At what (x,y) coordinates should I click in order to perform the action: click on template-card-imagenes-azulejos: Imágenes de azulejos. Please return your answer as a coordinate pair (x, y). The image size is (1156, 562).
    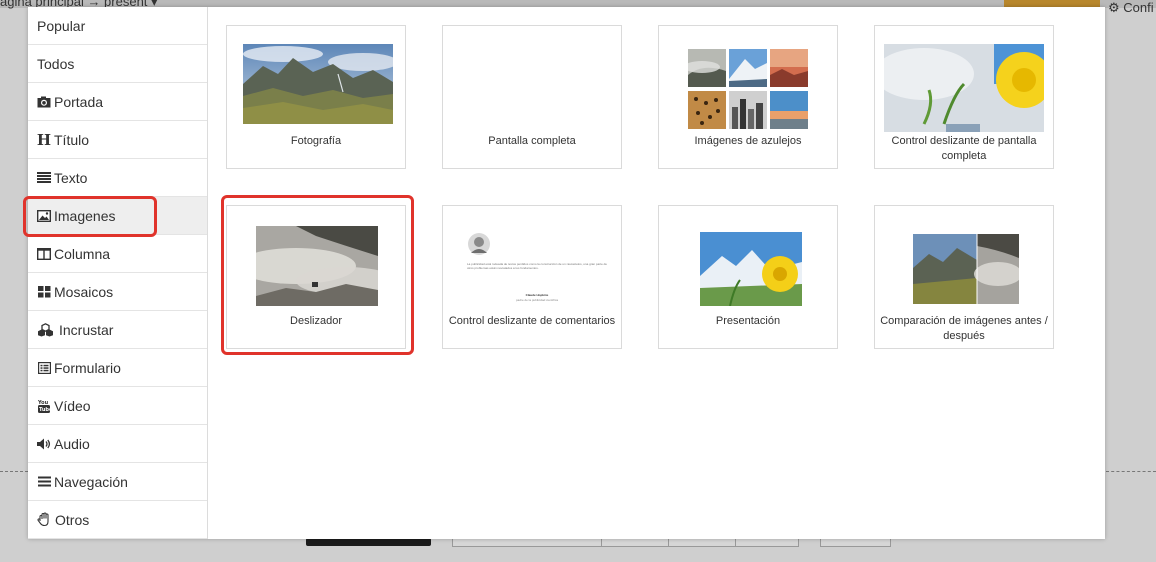
    Looking at the image, I should click on (748, 97).